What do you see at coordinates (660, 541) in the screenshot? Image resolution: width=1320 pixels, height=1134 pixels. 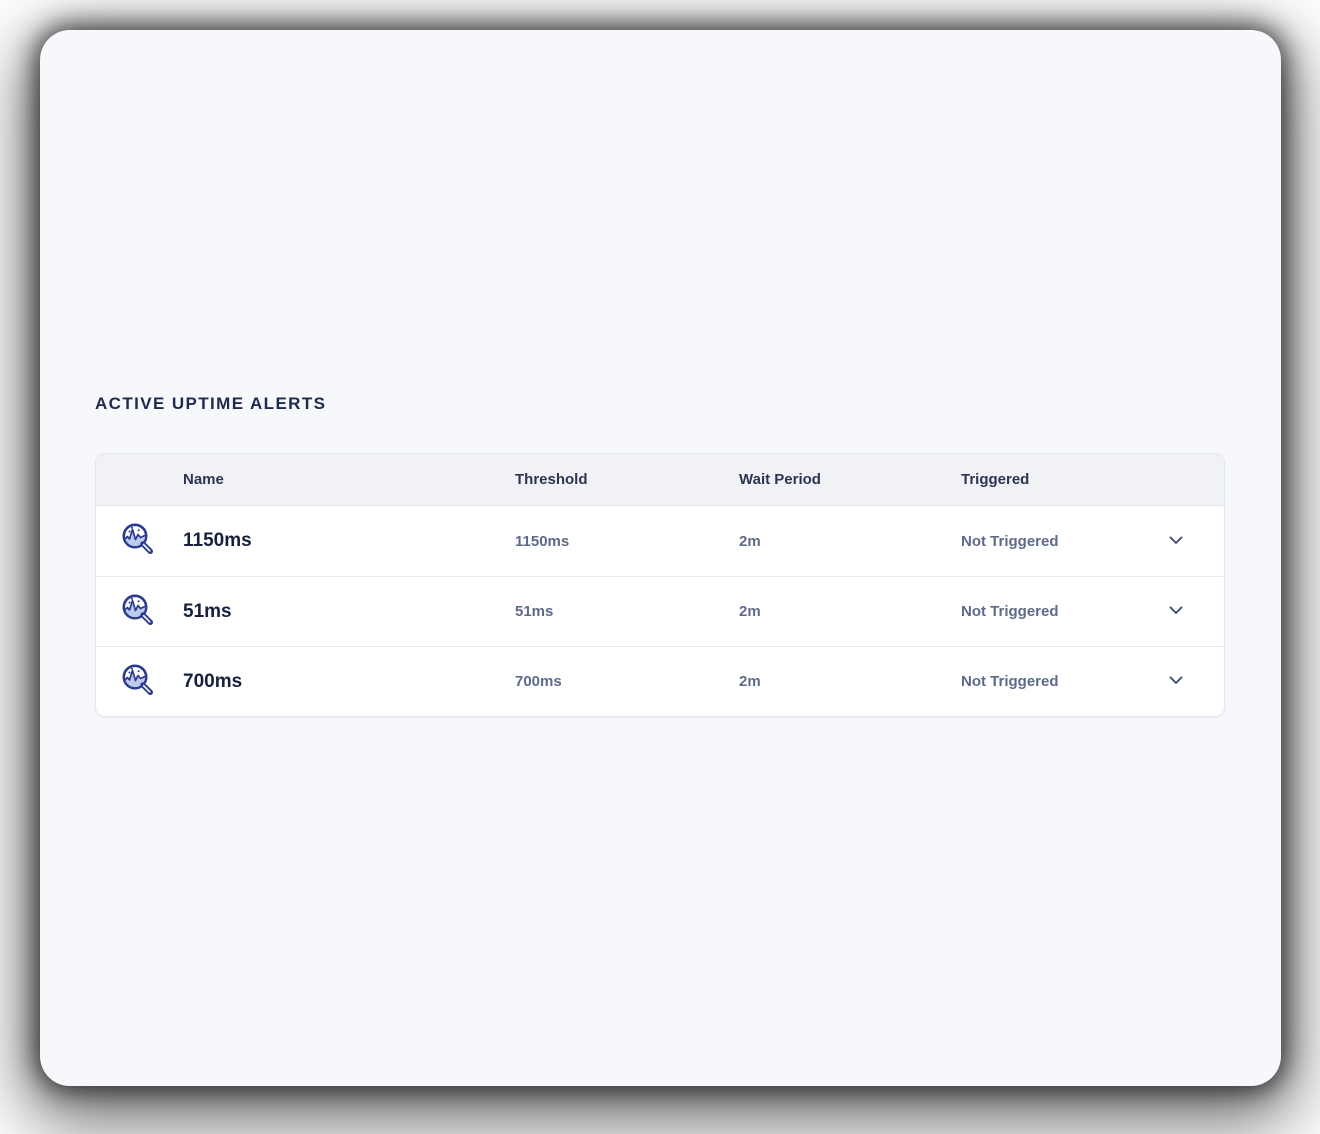 I see `table-row: 1150ms 1150ms 2m Not Triggered` at bounding box center [660, 541].